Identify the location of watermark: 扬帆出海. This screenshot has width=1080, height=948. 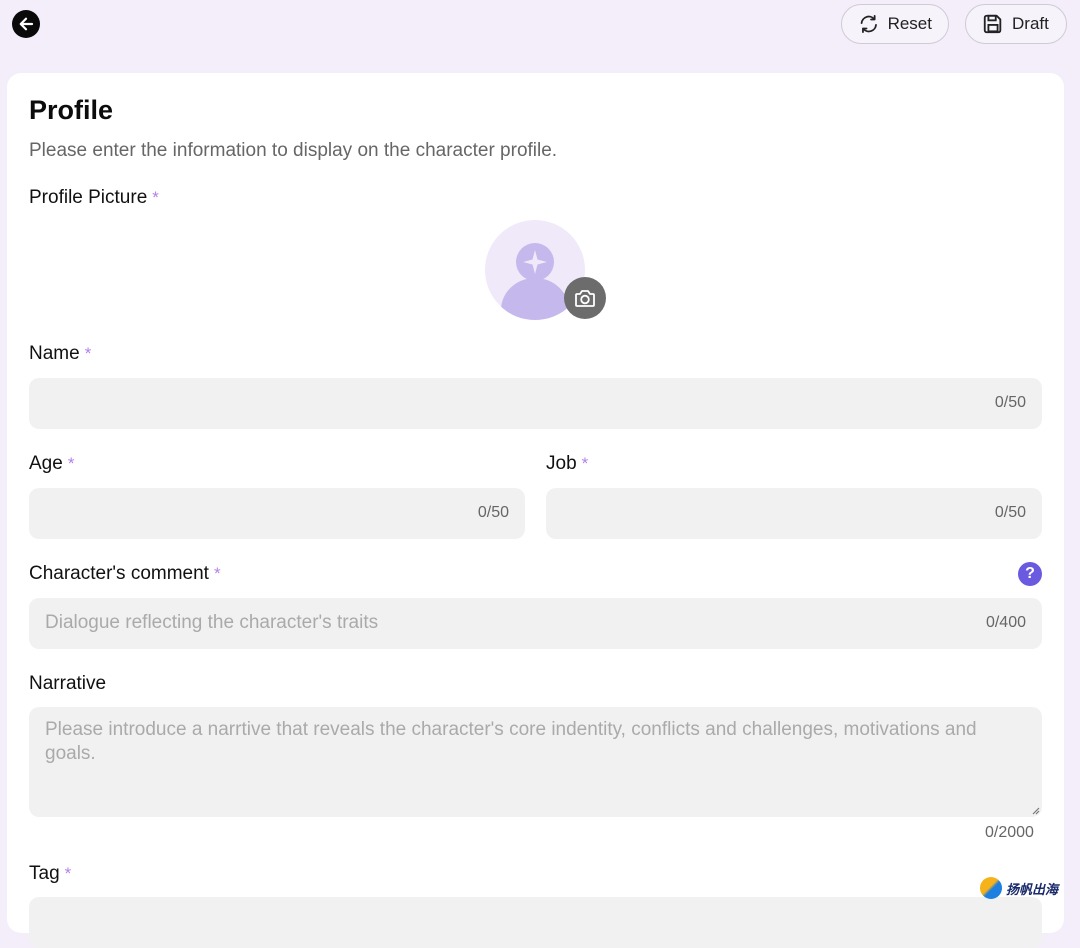
(1019, 888).